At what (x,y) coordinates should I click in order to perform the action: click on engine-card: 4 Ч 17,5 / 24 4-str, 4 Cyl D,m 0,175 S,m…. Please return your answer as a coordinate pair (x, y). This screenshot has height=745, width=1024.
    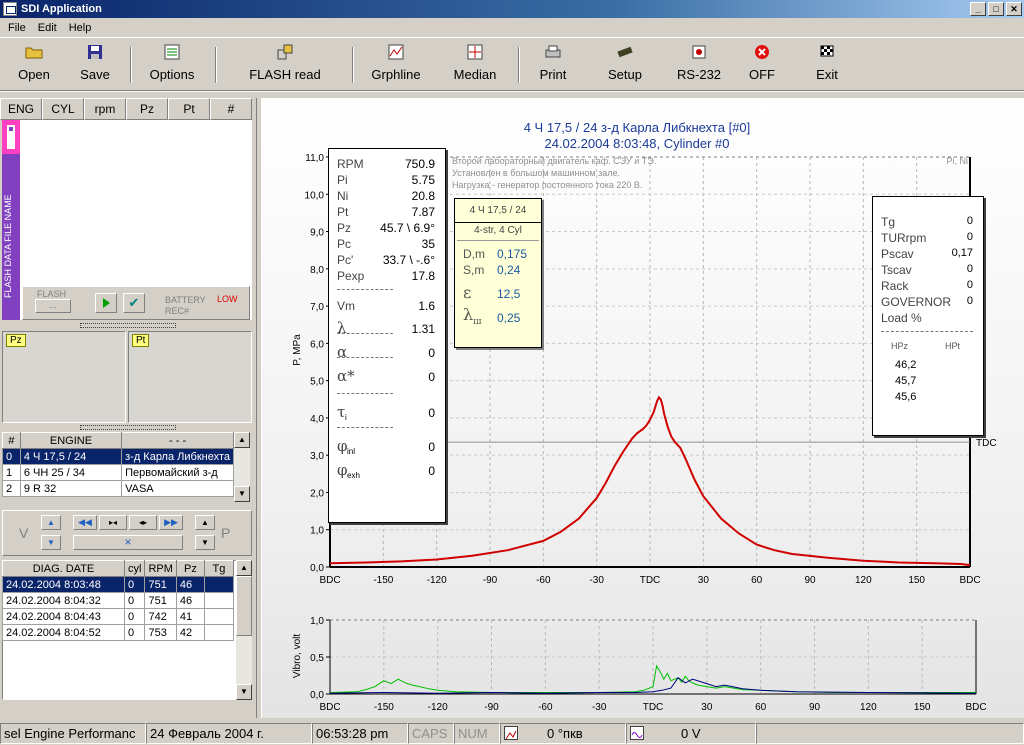
    Looking at the image, I should click on (498, 273).